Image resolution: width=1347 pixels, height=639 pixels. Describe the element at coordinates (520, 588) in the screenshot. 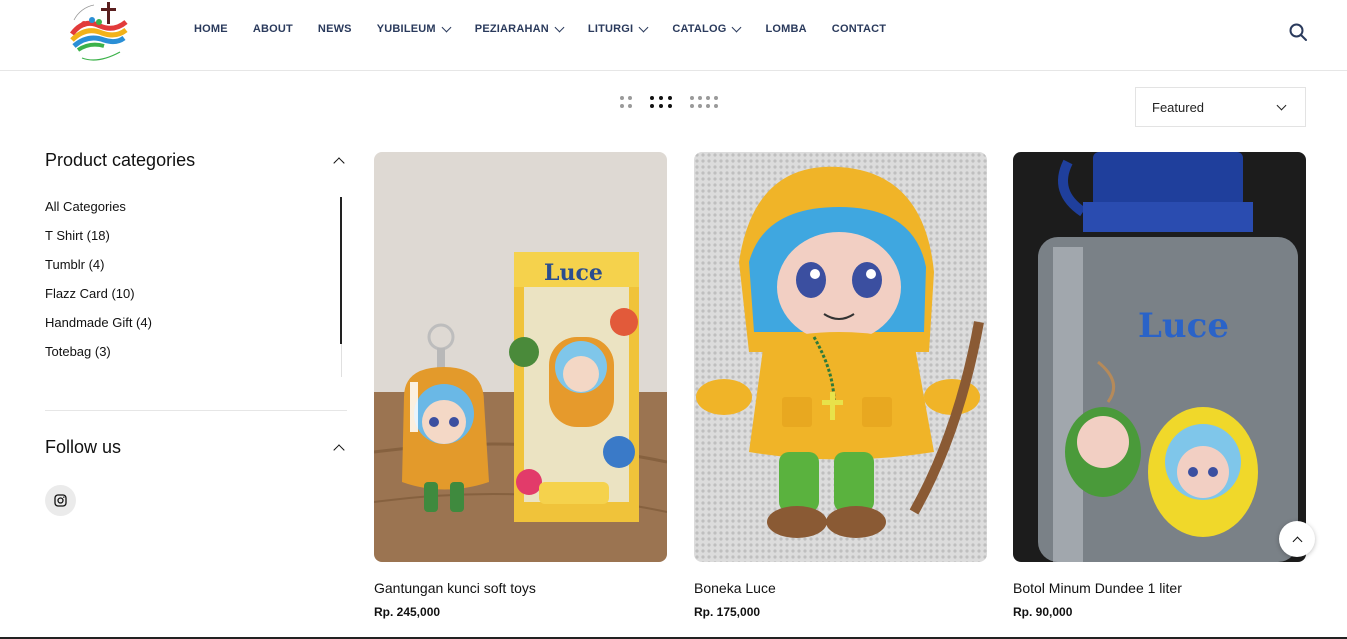

I see `product-name: Gantungan kunci soft toys` at that location.